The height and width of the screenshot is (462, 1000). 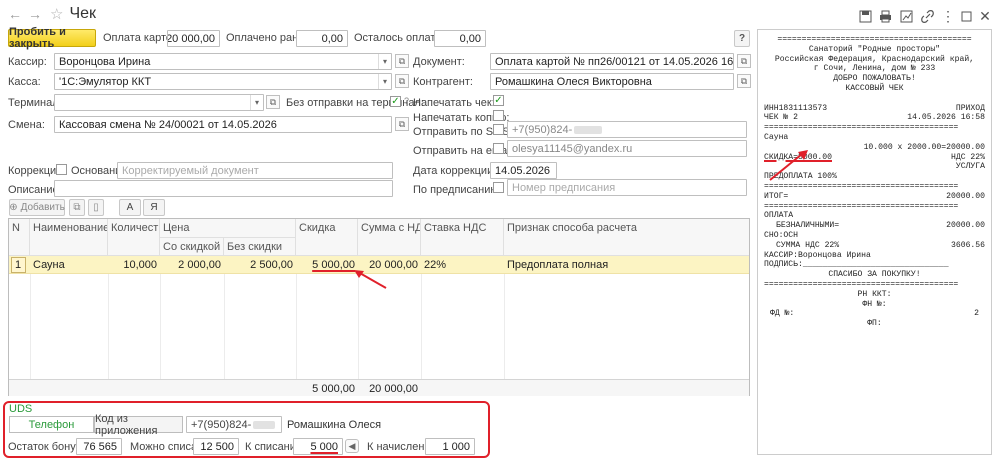 I want to click on apply-arrow-icon: ◀, so click(x=352, y=446).